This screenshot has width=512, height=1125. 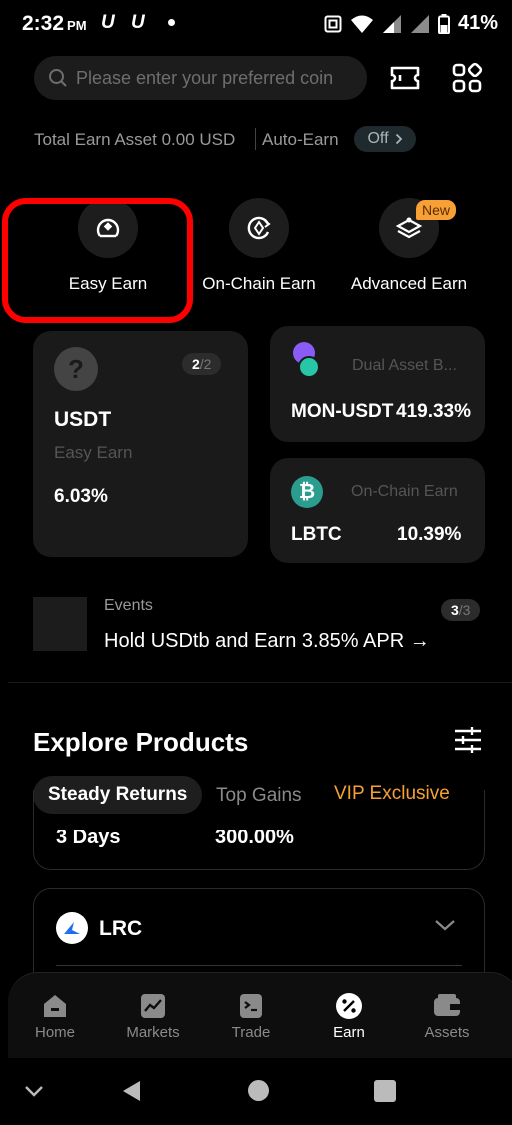 What do you see at coordinates (58, 78) in the screenshot?
I see `search-icon` at bounding box center [58, 78].